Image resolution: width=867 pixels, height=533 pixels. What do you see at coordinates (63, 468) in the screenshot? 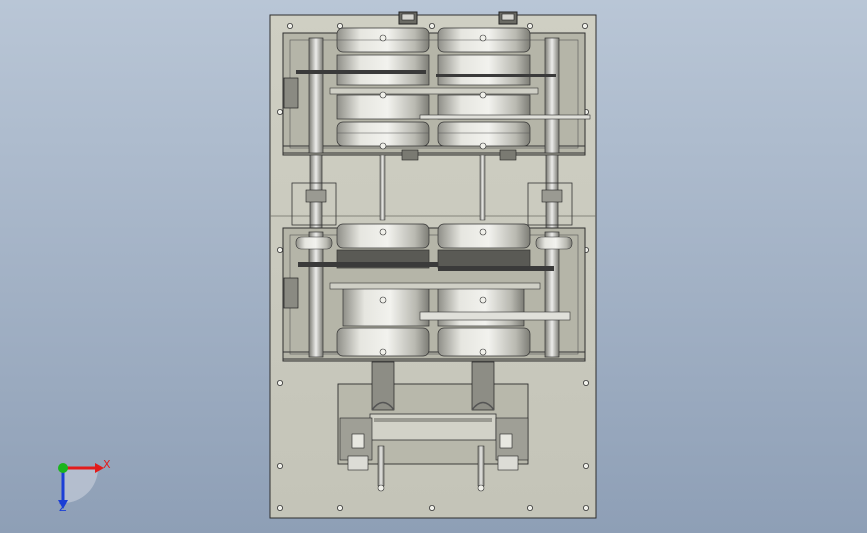
I see `triad-y-axis` at bounding box center [63, 468].